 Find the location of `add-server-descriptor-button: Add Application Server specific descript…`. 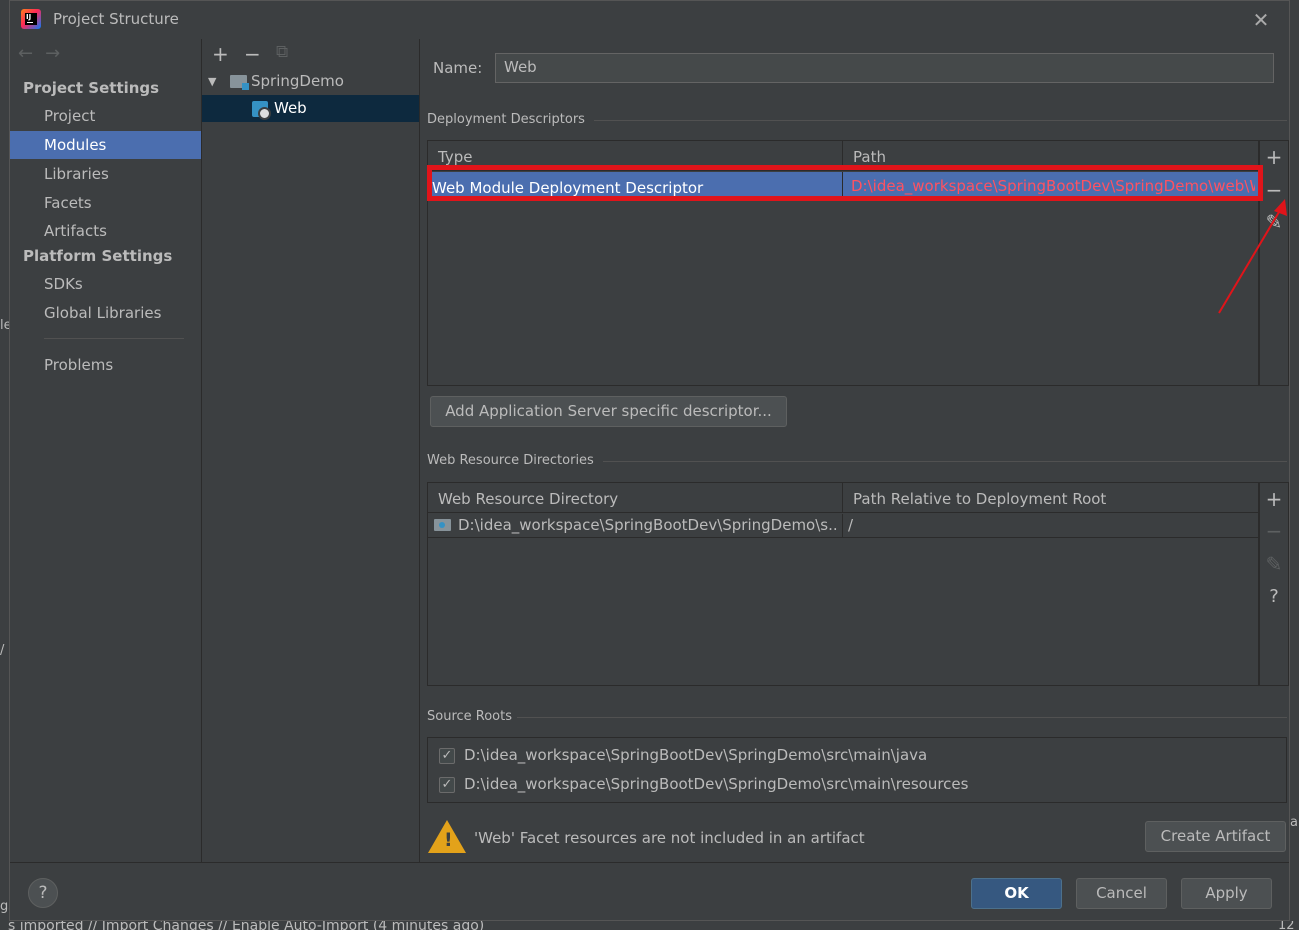

add-server-descriptor-button: Add Application Server specific descript… is located at coordinates (608, 411).